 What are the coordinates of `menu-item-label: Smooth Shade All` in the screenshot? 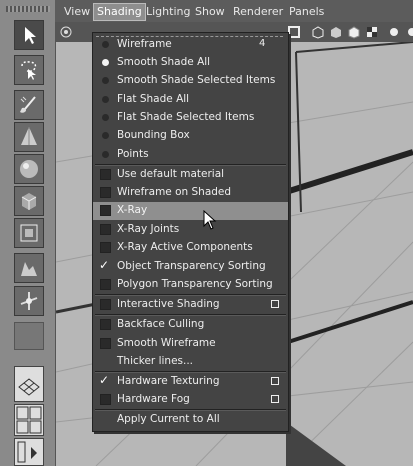 It's located at (164, 62).